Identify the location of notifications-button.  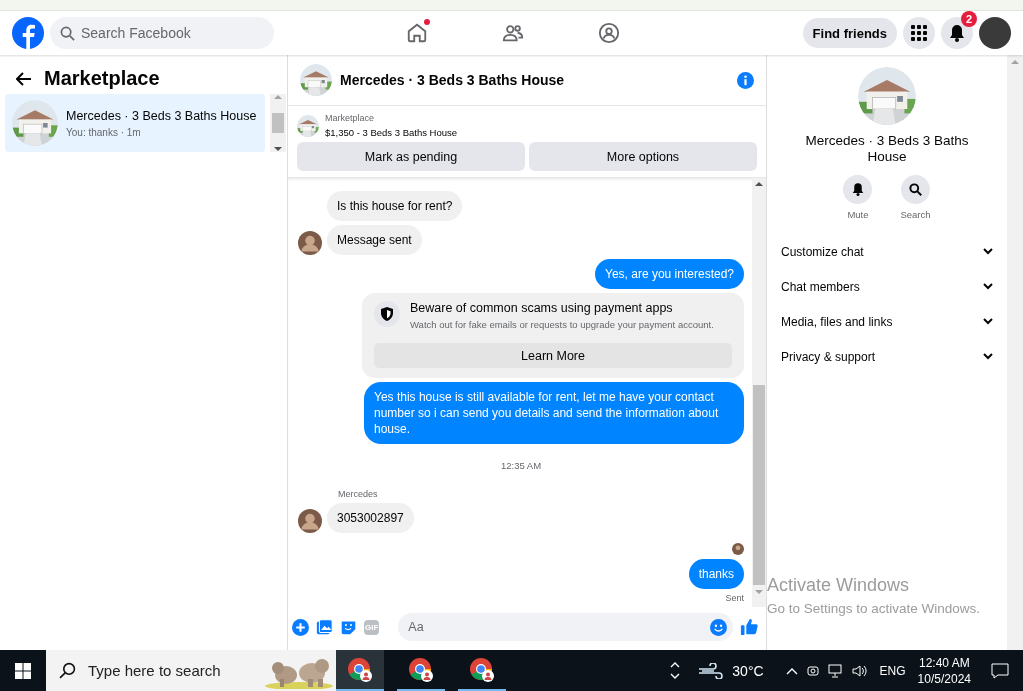
(957, 33).